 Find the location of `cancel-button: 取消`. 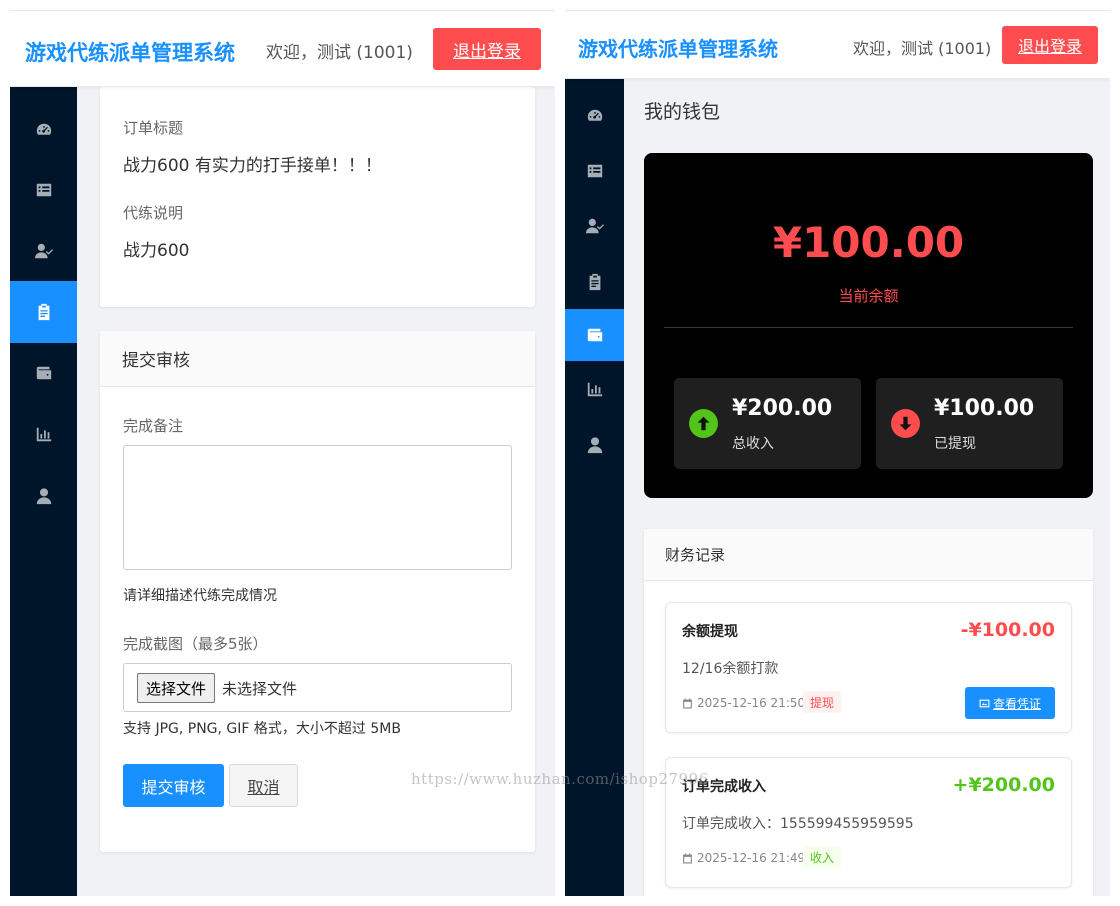

cancel-button: 取消 is located at coordinates (263, 785).